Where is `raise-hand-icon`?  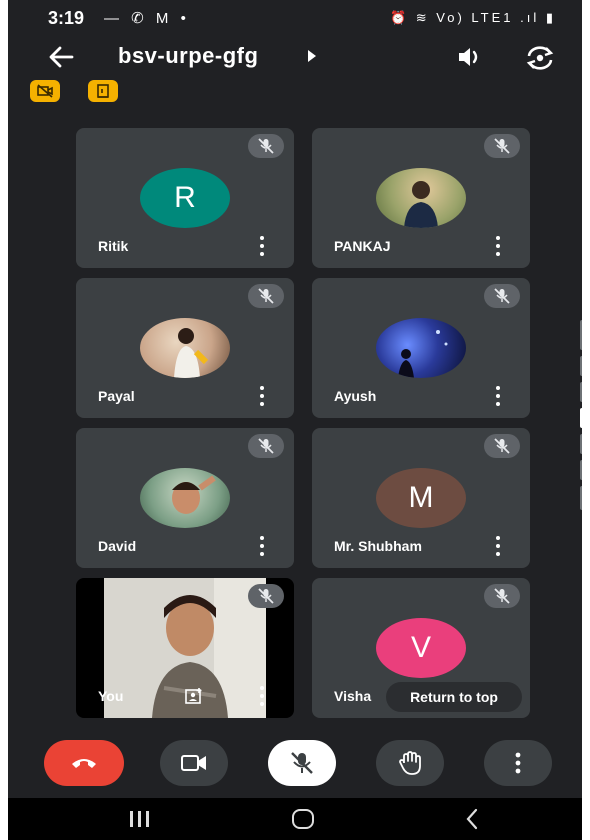 raise-hand-icon is located at coordinates (410, 763).